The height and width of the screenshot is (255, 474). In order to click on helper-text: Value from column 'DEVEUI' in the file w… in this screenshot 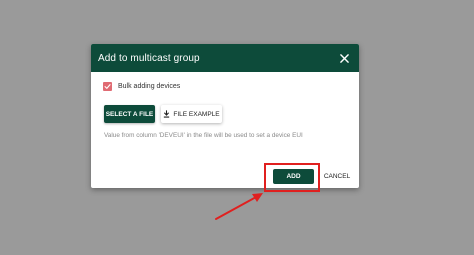, I will do `click(203, 135)`.